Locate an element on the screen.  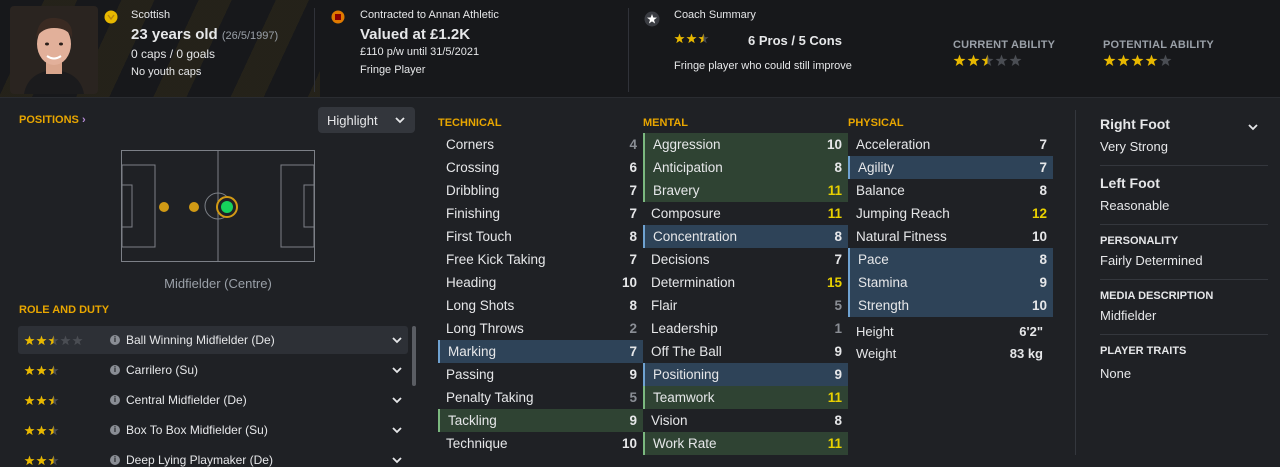
attribute-name: Penalty Taking is located at coordinates (490, 397).